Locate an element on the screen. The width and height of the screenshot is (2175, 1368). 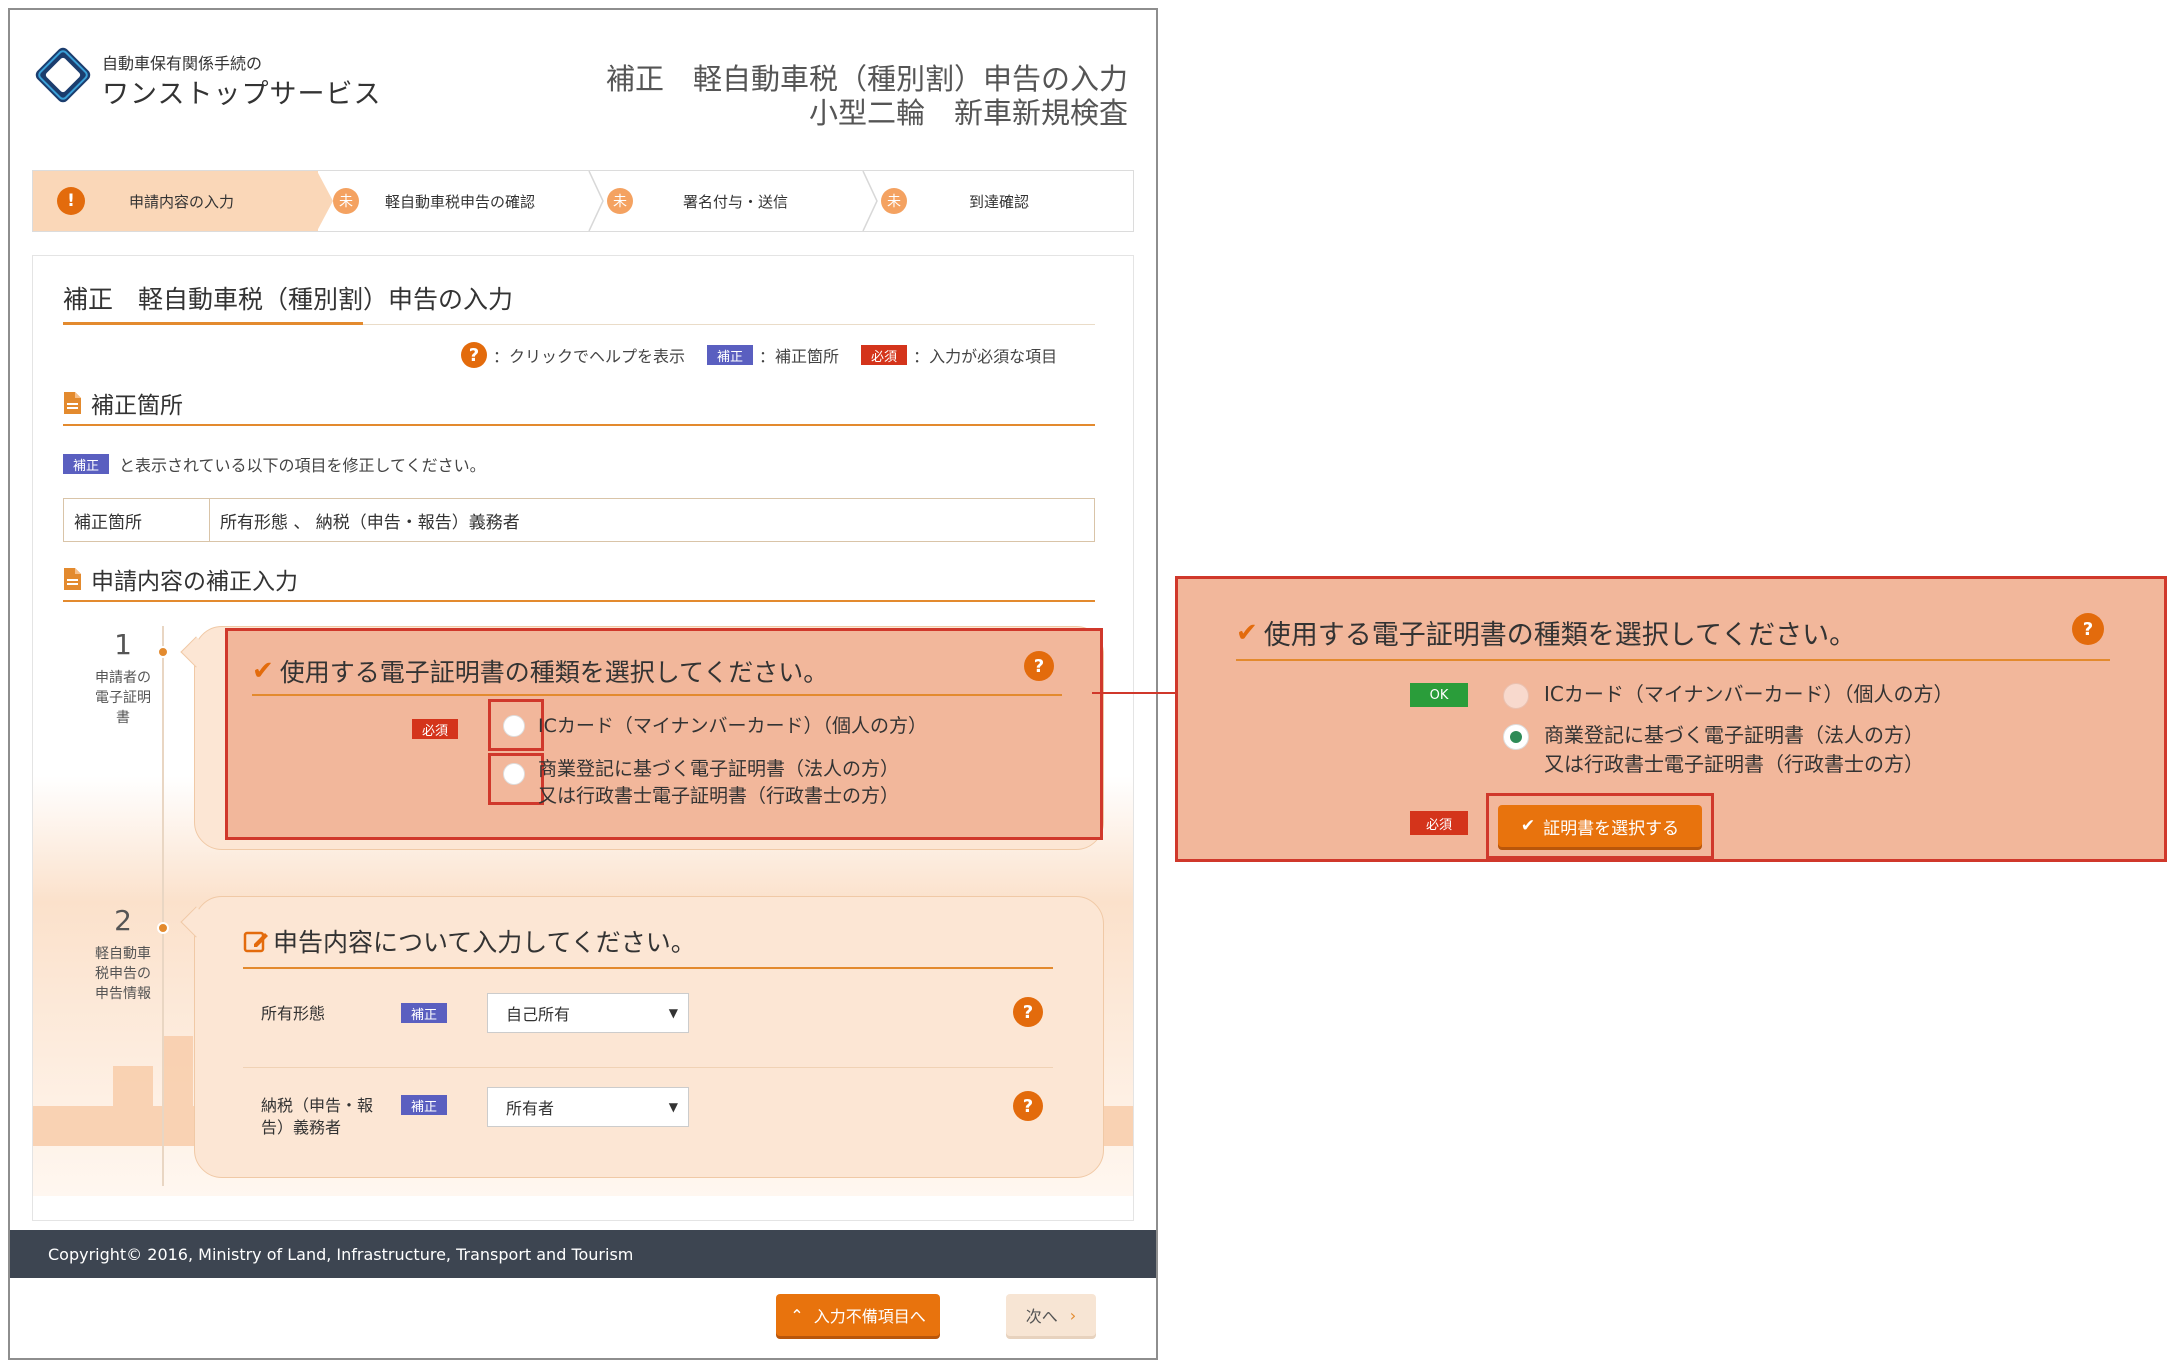
section-fix-heading: 補正箇所 is located at coordinates (123, 403).